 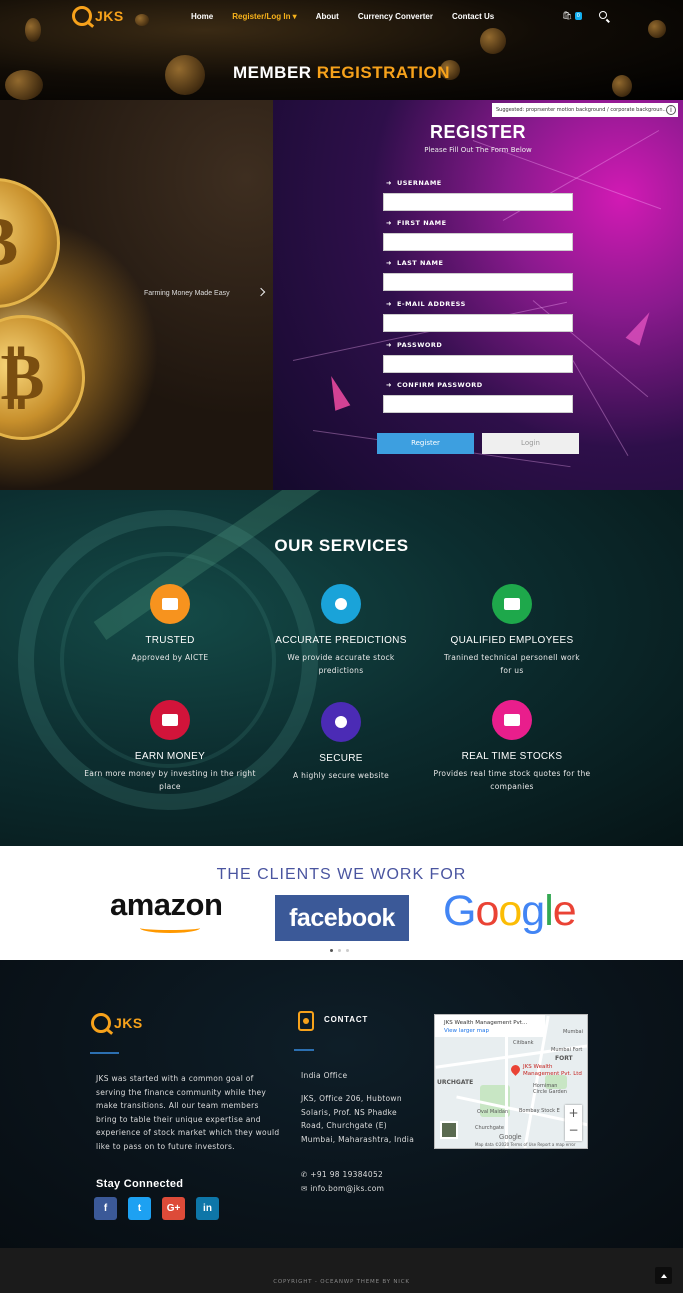 I want to click on map-label: FORT, so click(x=564, y=1058).